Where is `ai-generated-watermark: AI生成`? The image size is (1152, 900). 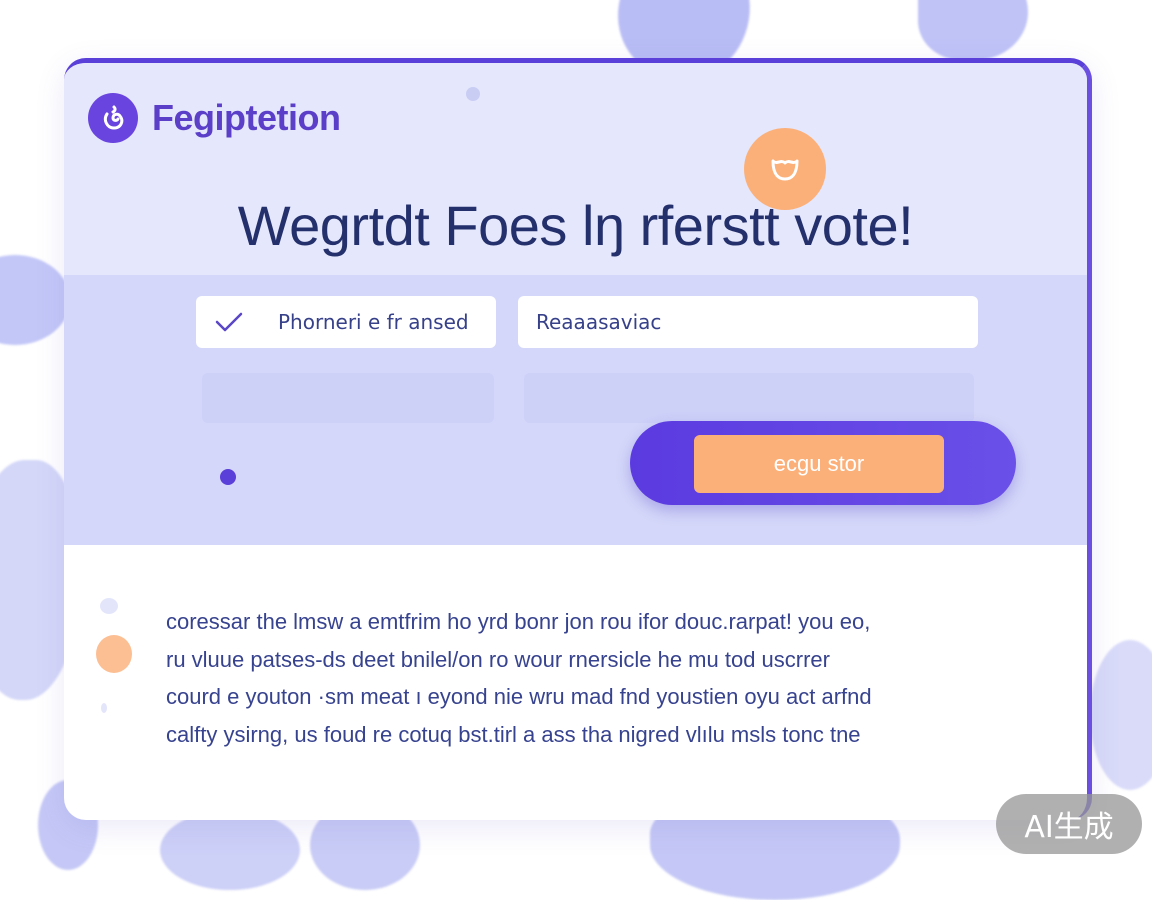 ai-generated-watermark: AI生成 is located at coordinates (1069, 824).